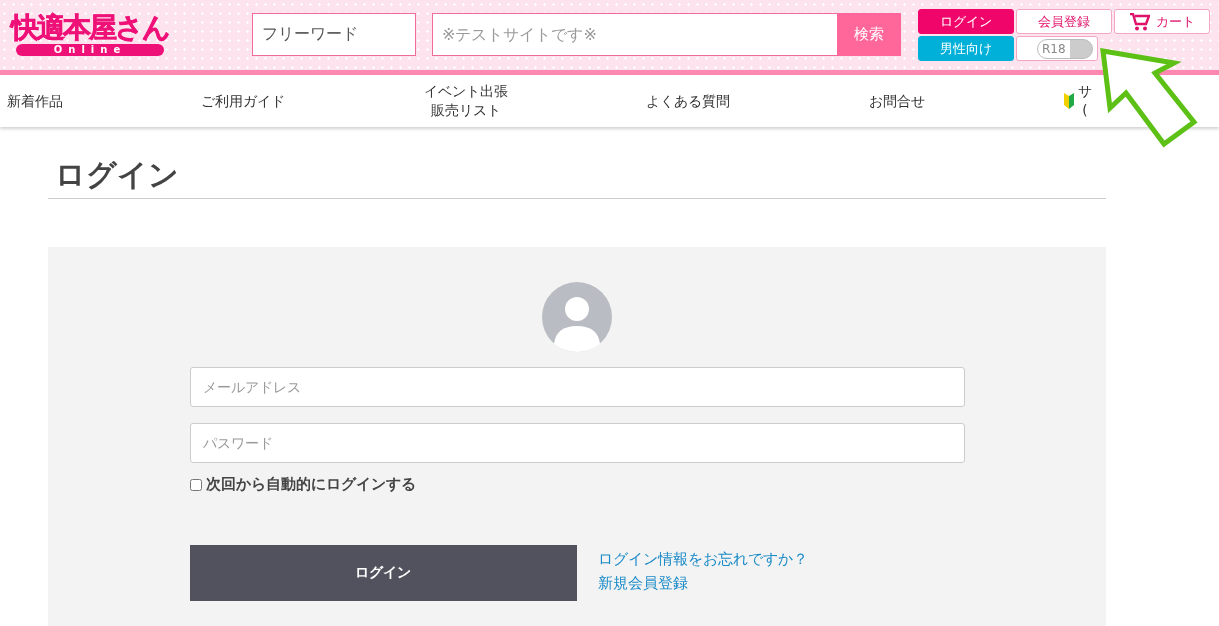 Image resolution: width=1219 pixels, height=626 pixels. I want to click on cart-icon, so click(1139, 21).